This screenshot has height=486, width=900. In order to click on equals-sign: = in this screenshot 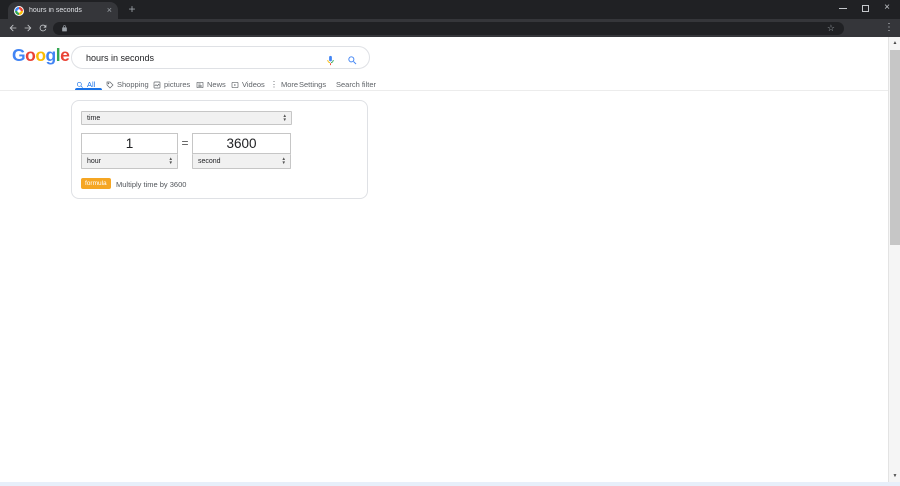, I will do `click(185, 143)`.